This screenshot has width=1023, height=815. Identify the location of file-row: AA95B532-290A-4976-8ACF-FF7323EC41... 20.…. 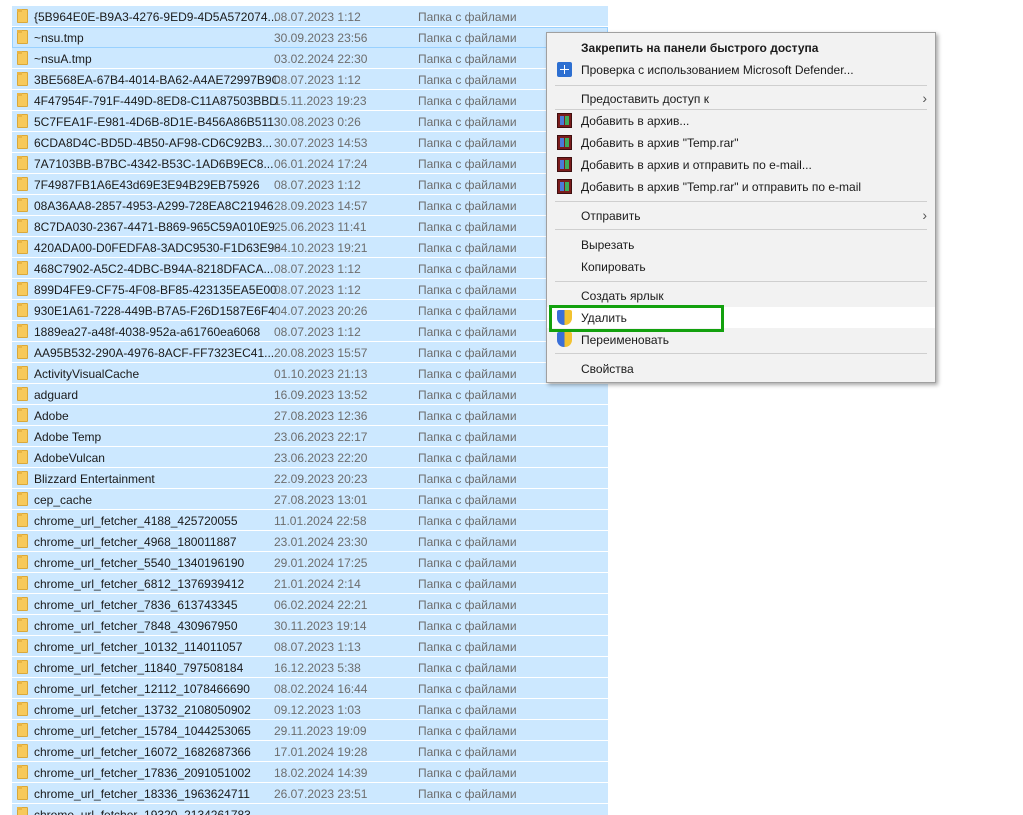
(310, 352).